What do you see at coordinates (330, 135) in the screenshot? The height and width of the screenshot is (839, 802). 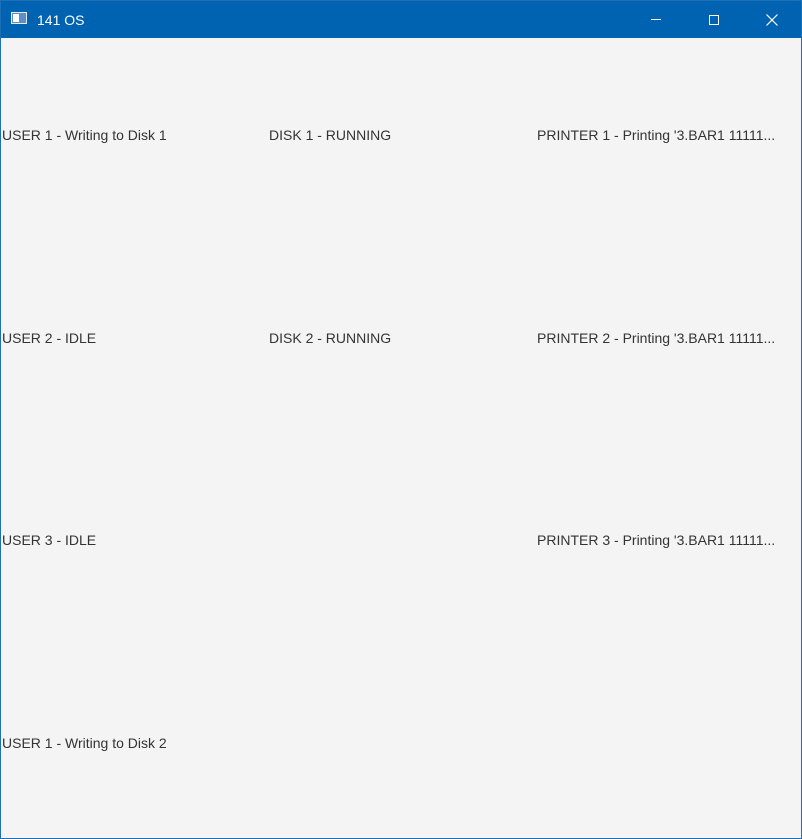 I see `disk-1-status: DISK 1 - RUNNING` at bounding box center [330, 135].